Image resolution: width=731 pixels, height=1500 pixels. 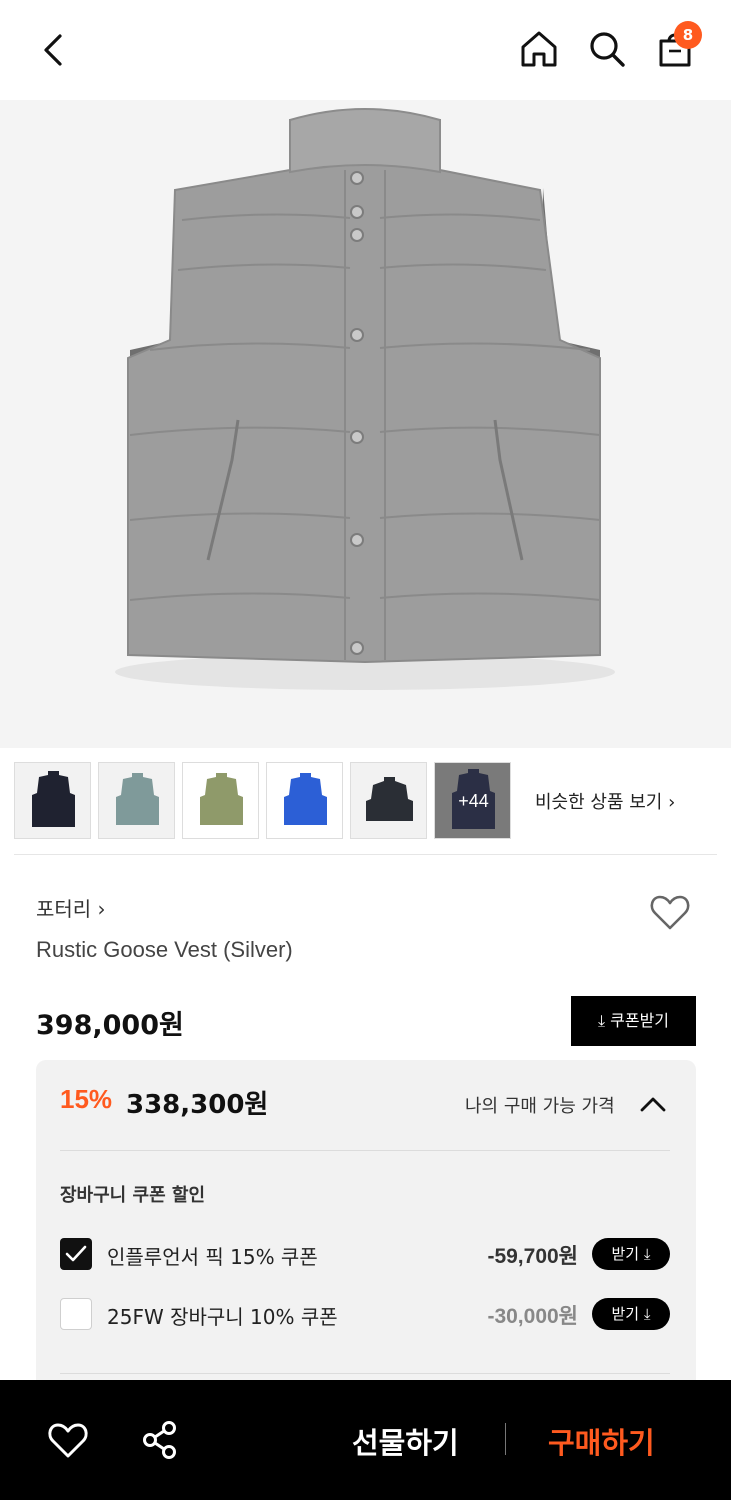 What do you see at coordinates (133, 1195) in the screenshot?
I see `cart-coupon-section-title: 장바구니 쿠폰 할인` at bounding box center [133, 1195].